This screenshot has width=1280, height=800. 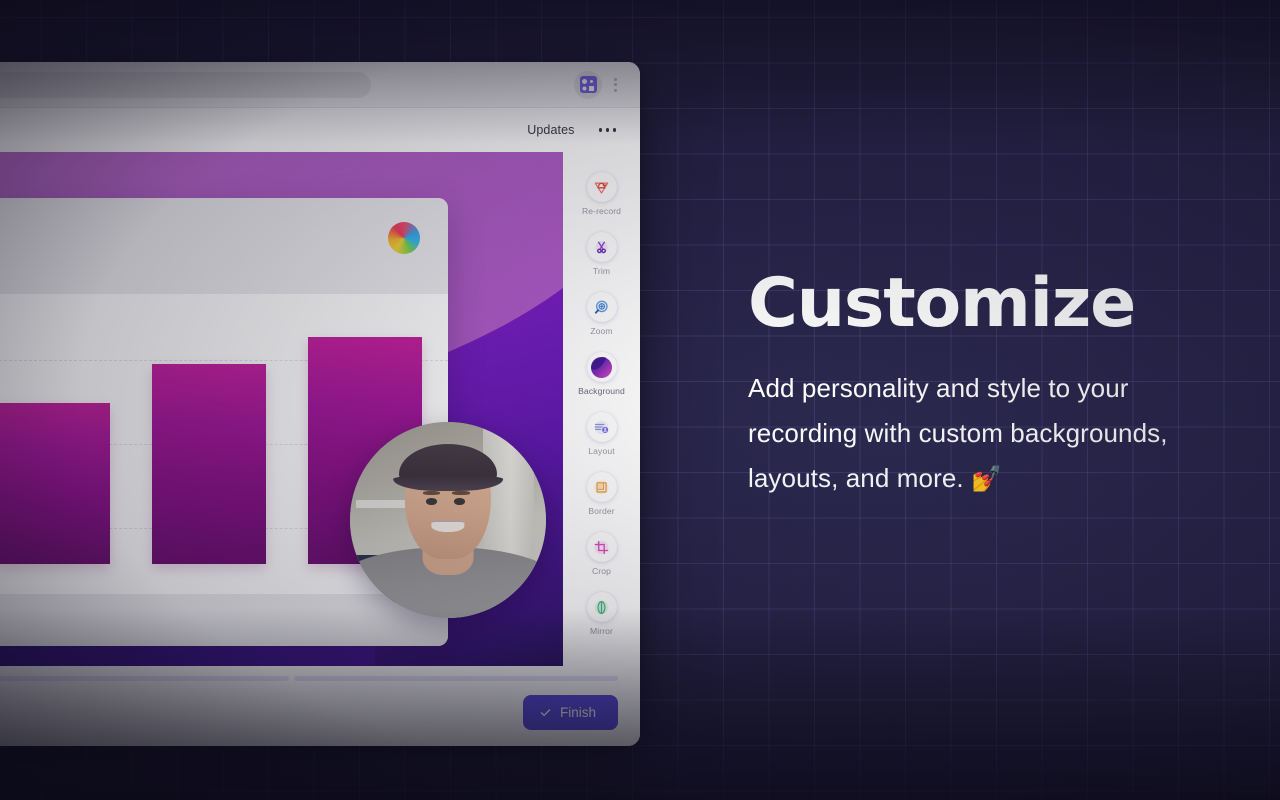 I want to click on layout-icon, so click(x=601, y=427).